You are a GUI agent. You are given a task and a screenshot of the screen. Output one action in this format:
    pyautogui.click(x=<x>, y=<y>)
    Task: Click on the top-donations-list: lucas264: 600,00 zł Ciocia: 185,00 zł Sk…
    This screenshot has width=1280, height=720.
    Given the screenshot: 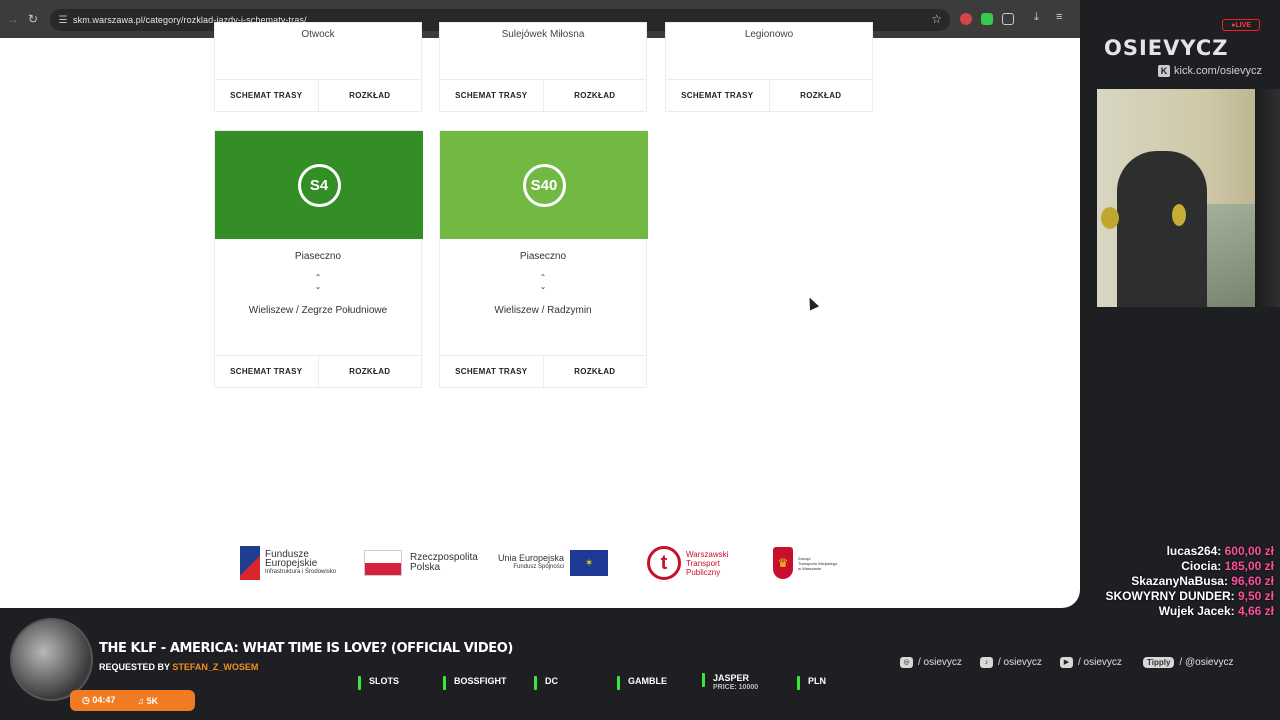 What is the action you would take?
    pyautogui.click(x=1190, y=581)
    